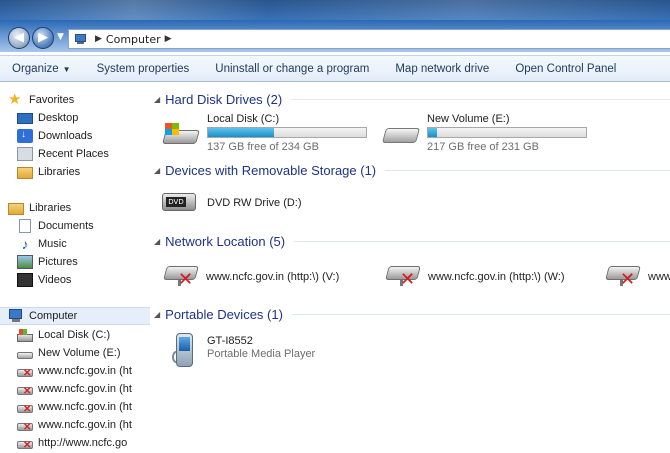  What do you see at coordinates (92, 262) in the screenshot?
I see `nav-pictures: Pictures` at bounding box center [92, 262].